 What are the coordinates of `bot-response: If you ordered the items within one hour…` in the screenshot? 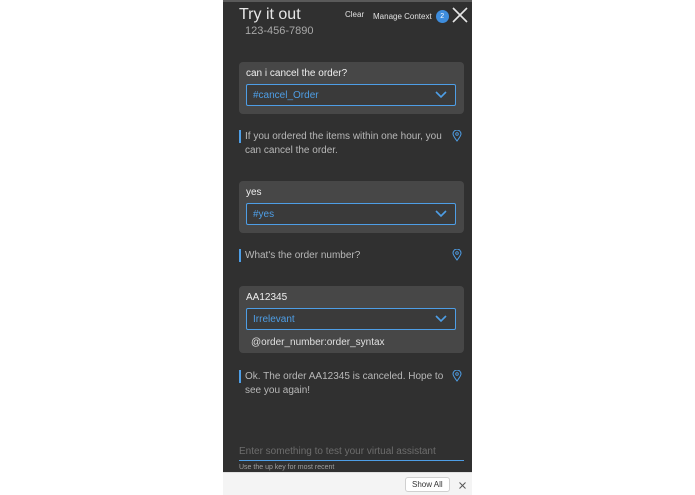 It's located at (351, 145).